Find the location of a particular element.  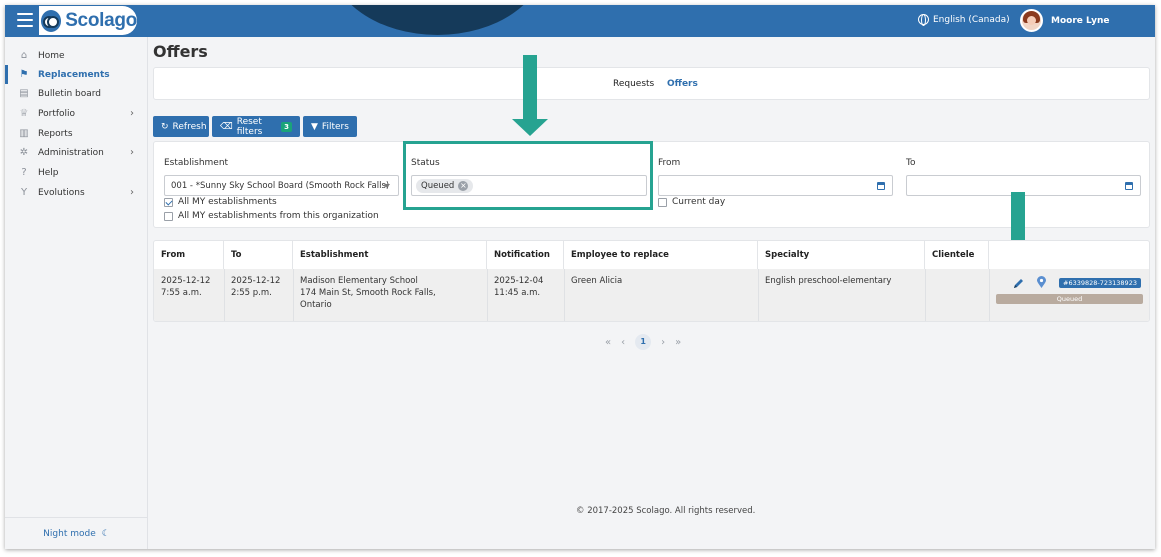

column-header: From is located at coordinates (189, 255).